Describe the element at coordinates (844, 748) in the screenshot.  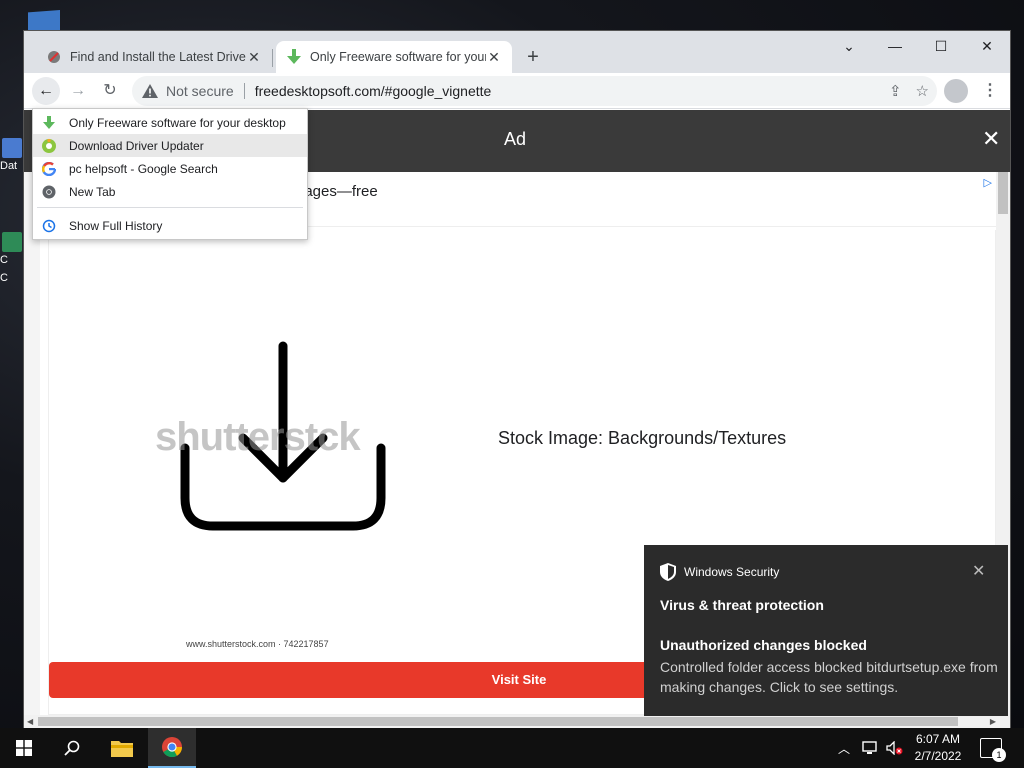
I see `tray-overflow-icon: ︿` at that location.